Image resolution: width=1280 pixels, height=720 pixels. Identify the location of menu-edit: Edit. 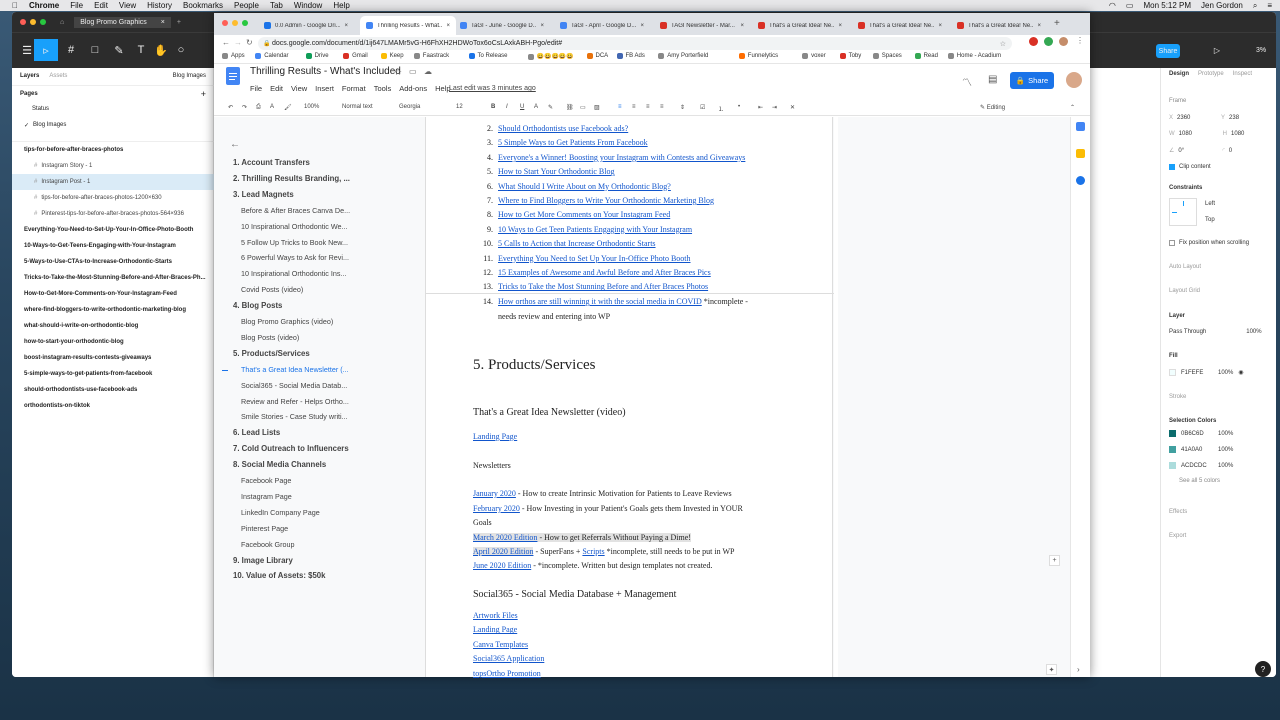
(101, 5).